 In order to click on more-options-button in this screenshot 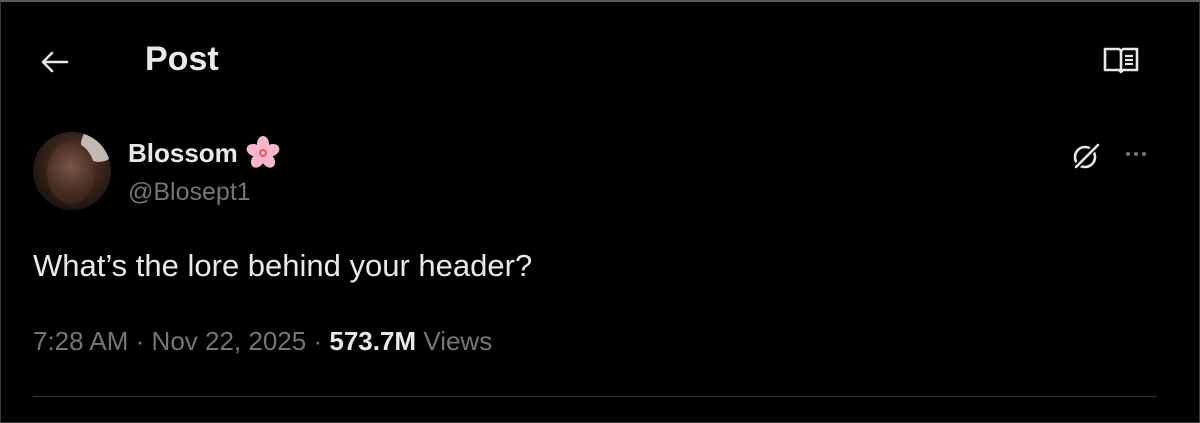, I will do `click(1136, 154)`.